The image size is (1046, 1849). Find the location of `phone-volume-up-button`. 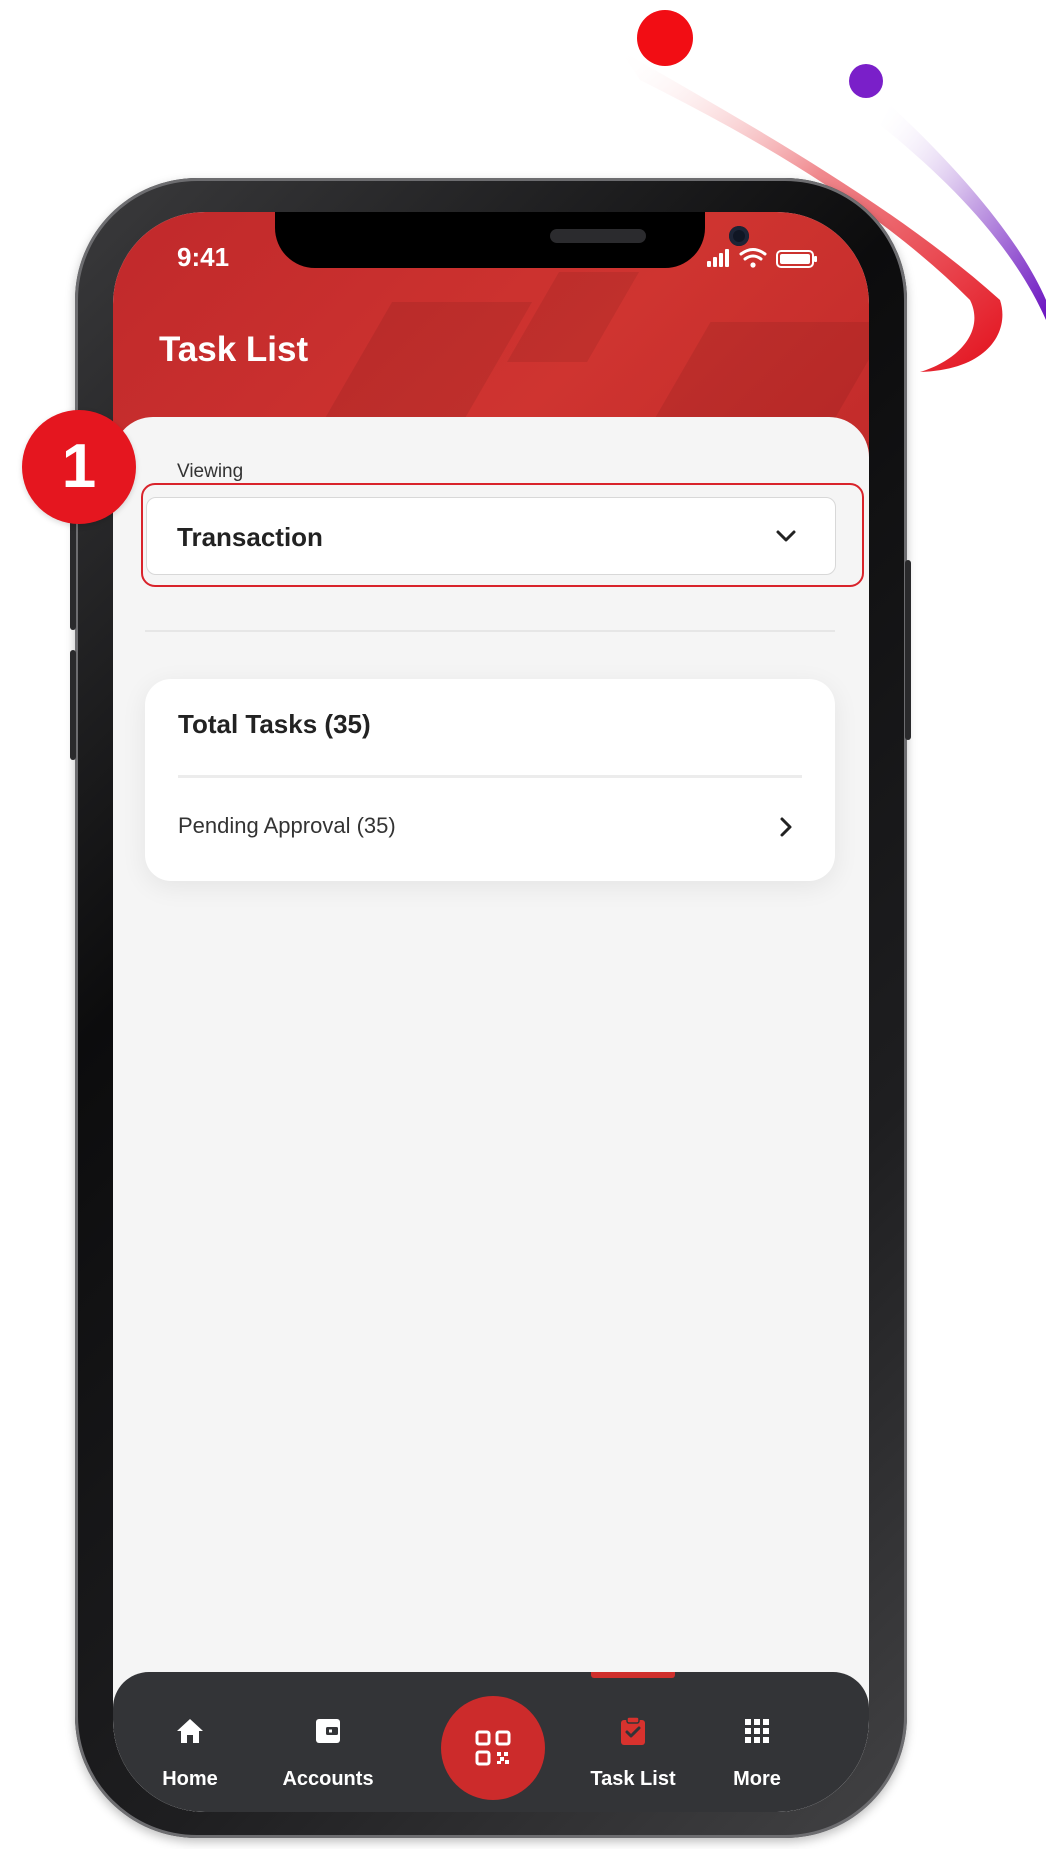

phone-volume-up-button is located at coordinates (73, 575).